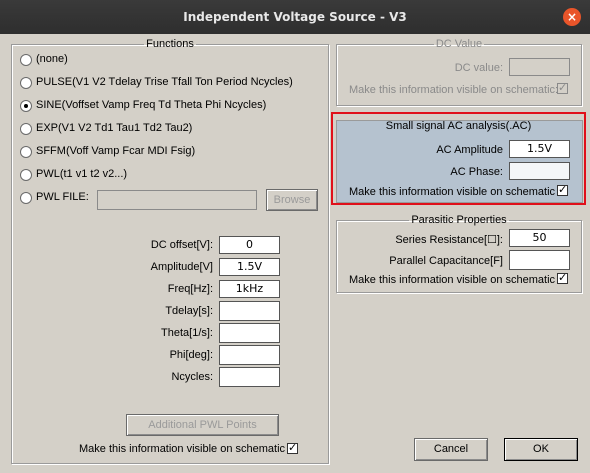 The height and width of the screenshot is (473, 590). I want to click on amplitude-input: 1.5V, so click(249, 267).